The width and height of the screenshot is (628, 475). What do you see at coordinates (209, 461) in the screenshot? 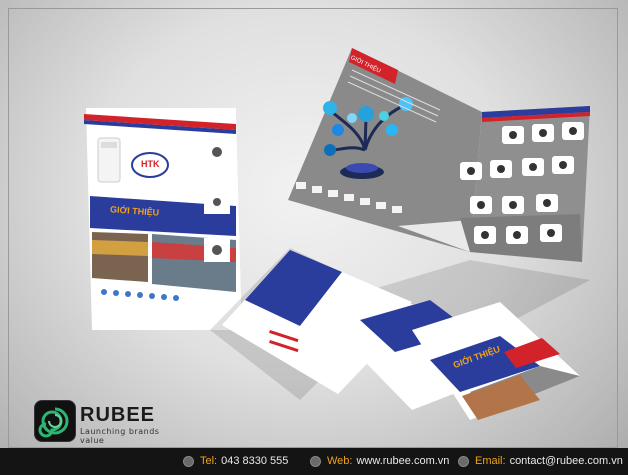
I see `tel-label: Tel:` at bounding box center [209, 461].